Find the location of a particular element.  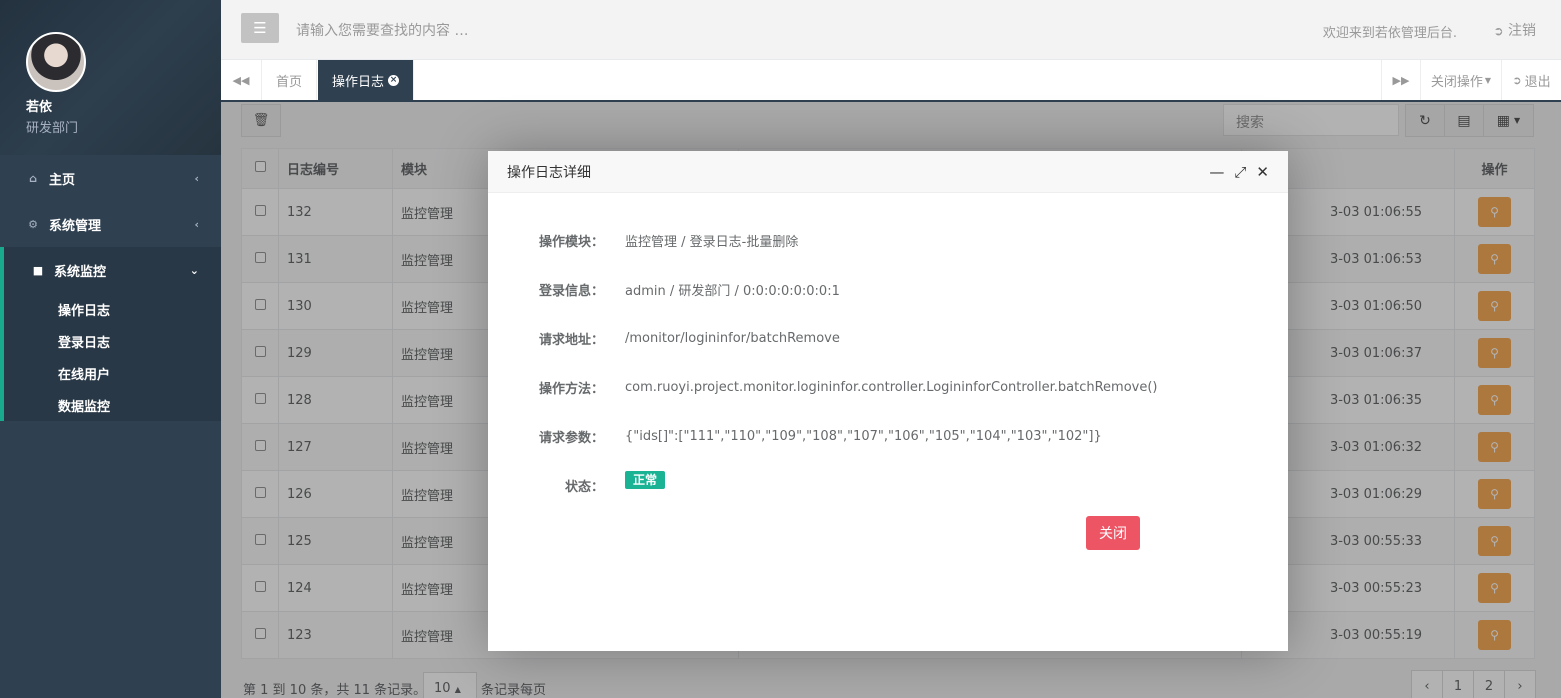

sidebar-item-label: 主页 is located at coordinates (62, 180).